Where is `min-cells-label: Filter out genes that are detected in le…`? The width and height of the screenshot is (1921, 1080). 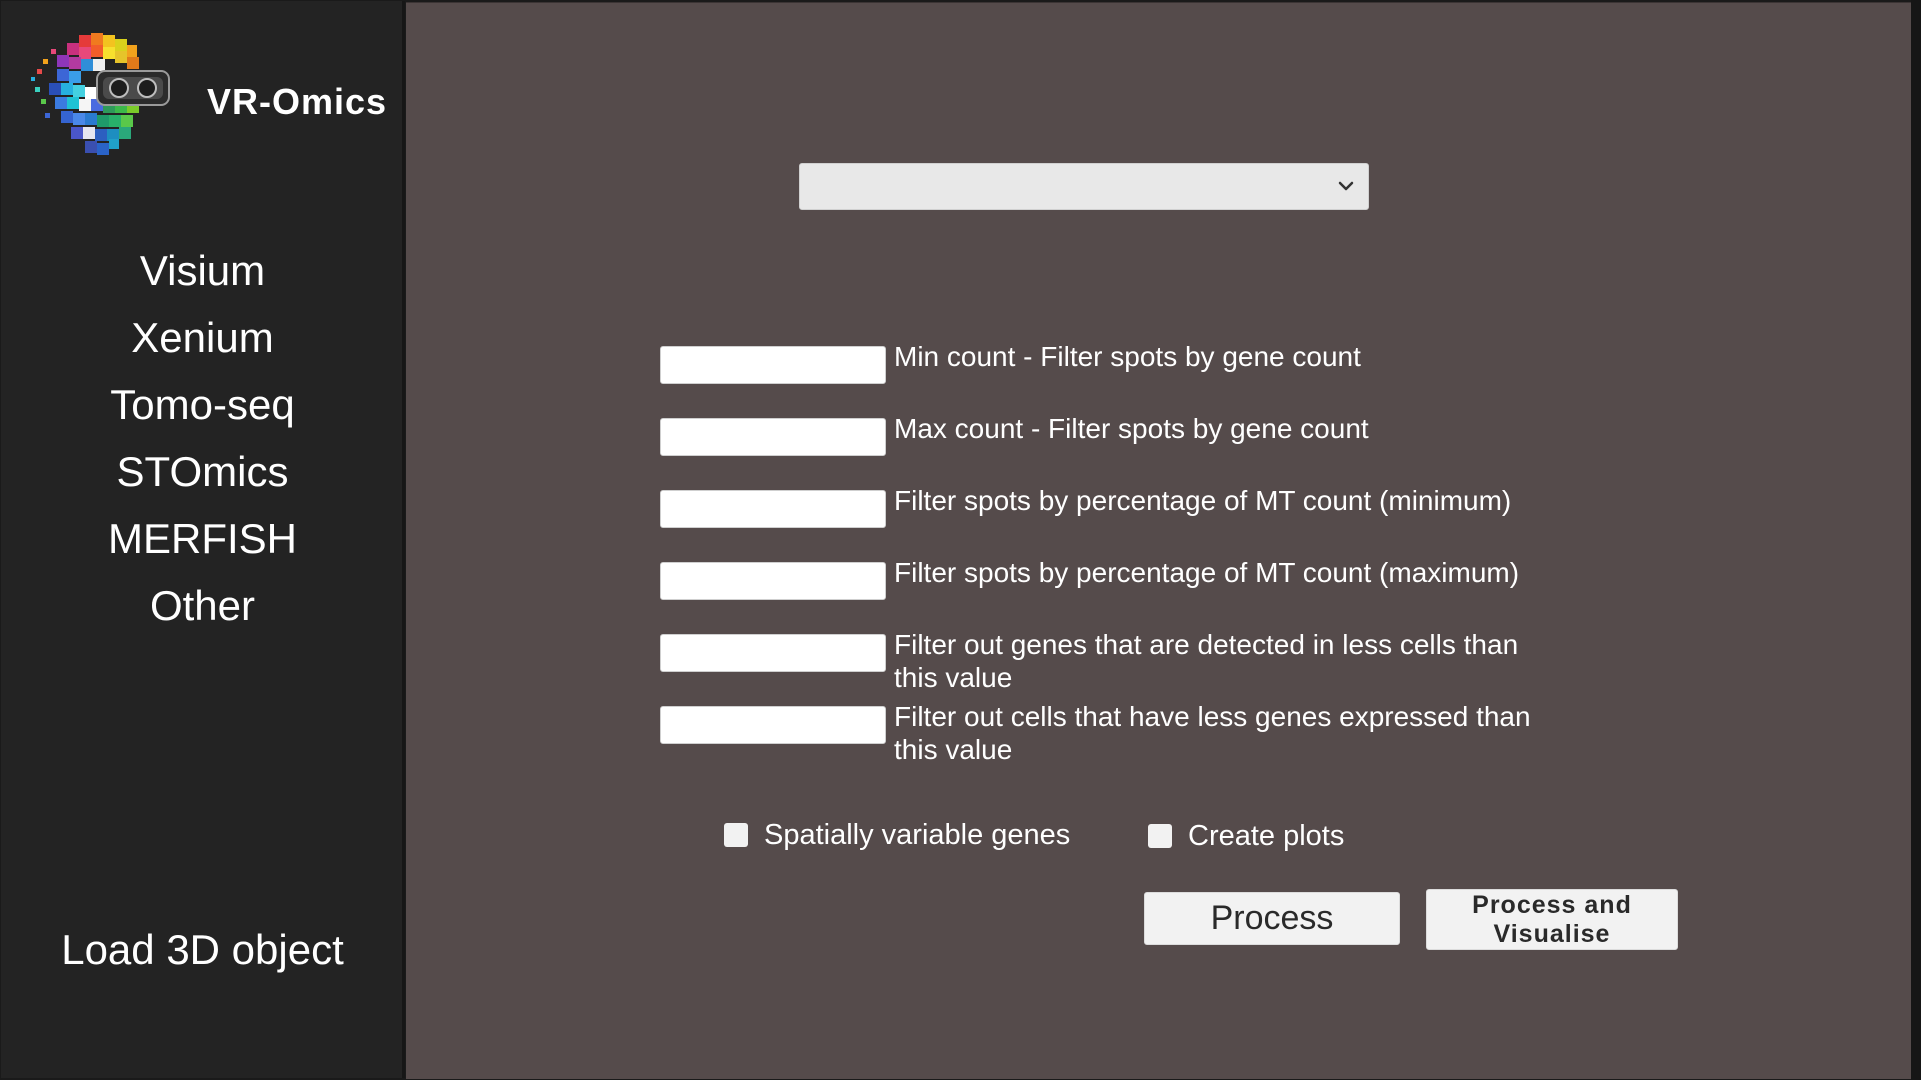
min-cells-label: Filter out genes that are detected in le… is located at coordinates (1206, 661).